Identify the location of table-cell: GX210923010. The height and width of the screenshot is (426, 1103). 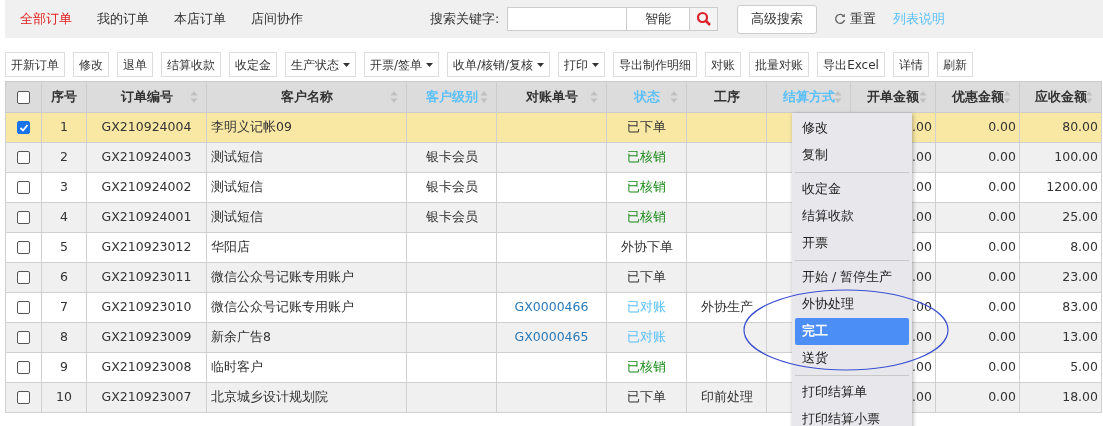
(146, 307).